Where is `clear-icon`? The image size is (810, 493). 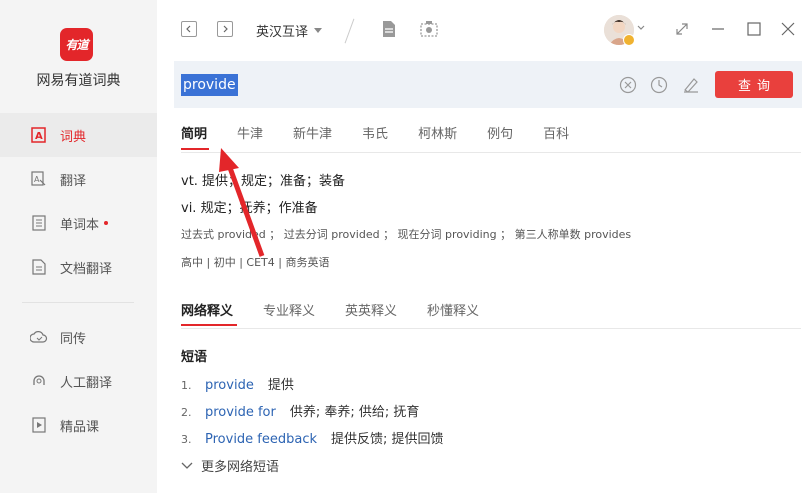 clear-icon is located at coordinates (628, 85).